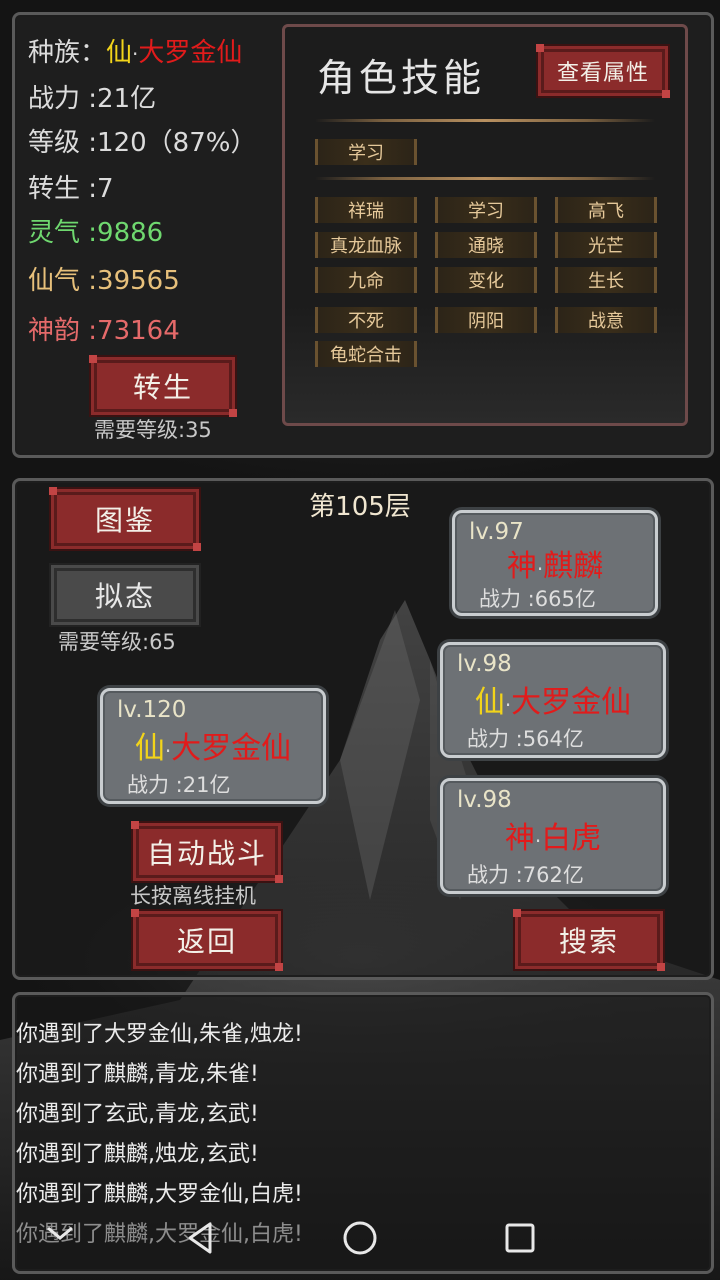  Describe the element at coordinates (401, 78) in the screenshot. I see `skills-title: 角色技能` at that location.